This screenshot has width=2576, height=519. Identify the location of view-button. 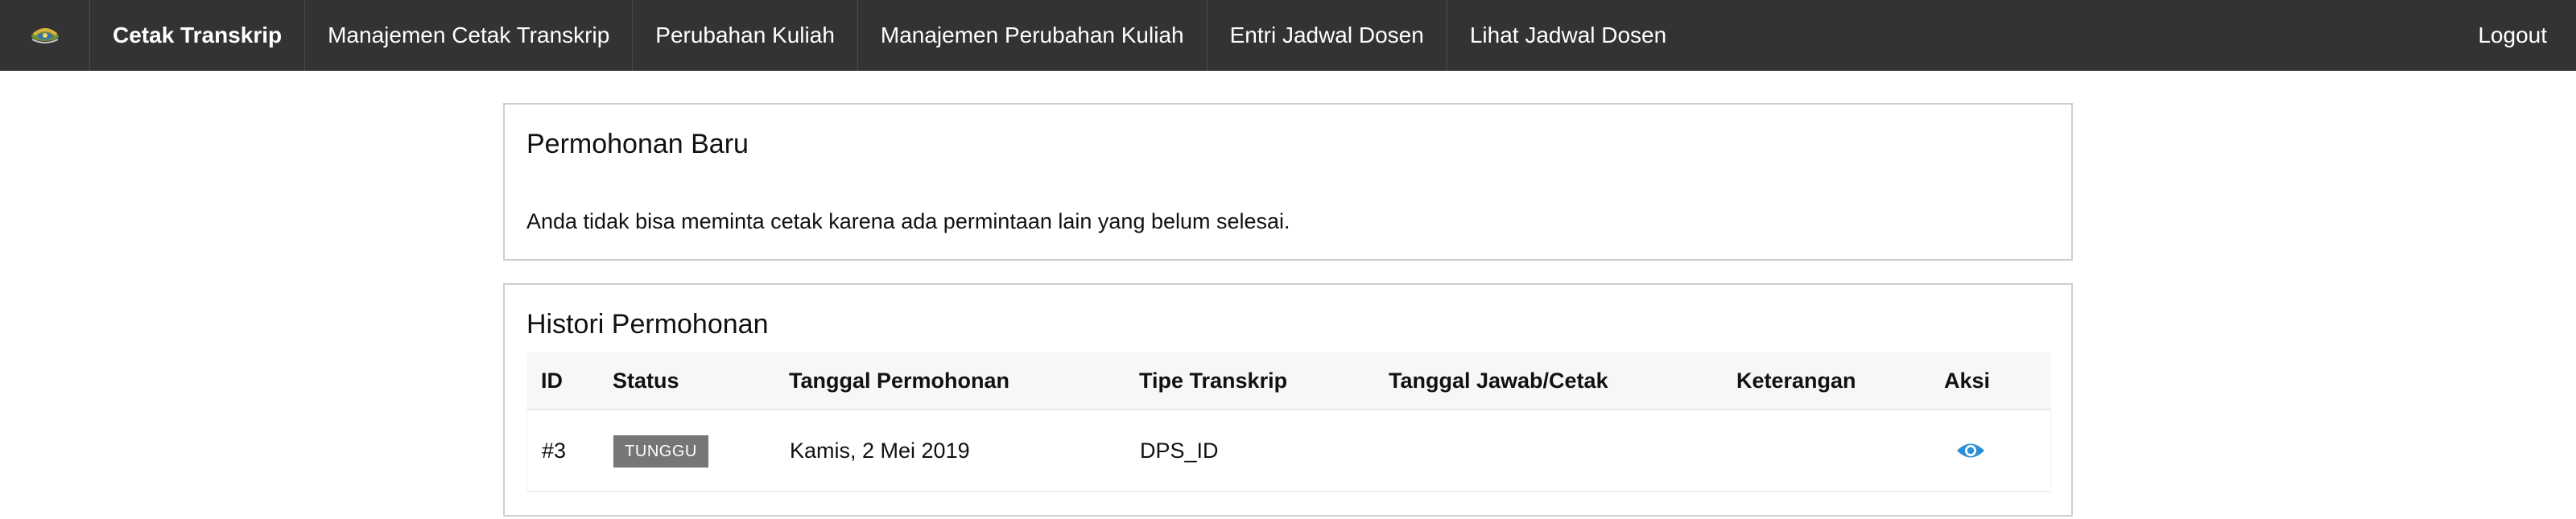
(1971, 451).